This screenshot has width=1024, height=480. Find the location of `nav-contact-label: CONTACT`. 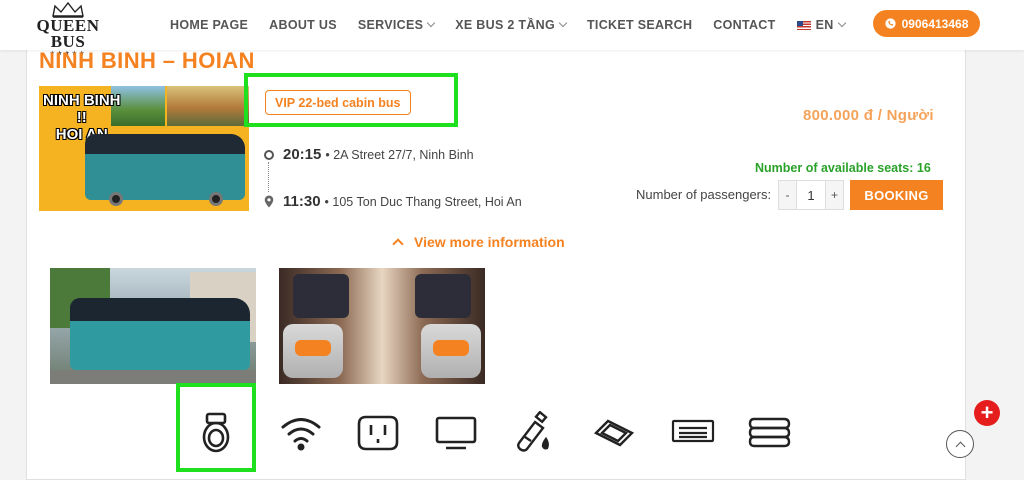

nav-contact-label: CONTACT is located at coordinates (744, 25).